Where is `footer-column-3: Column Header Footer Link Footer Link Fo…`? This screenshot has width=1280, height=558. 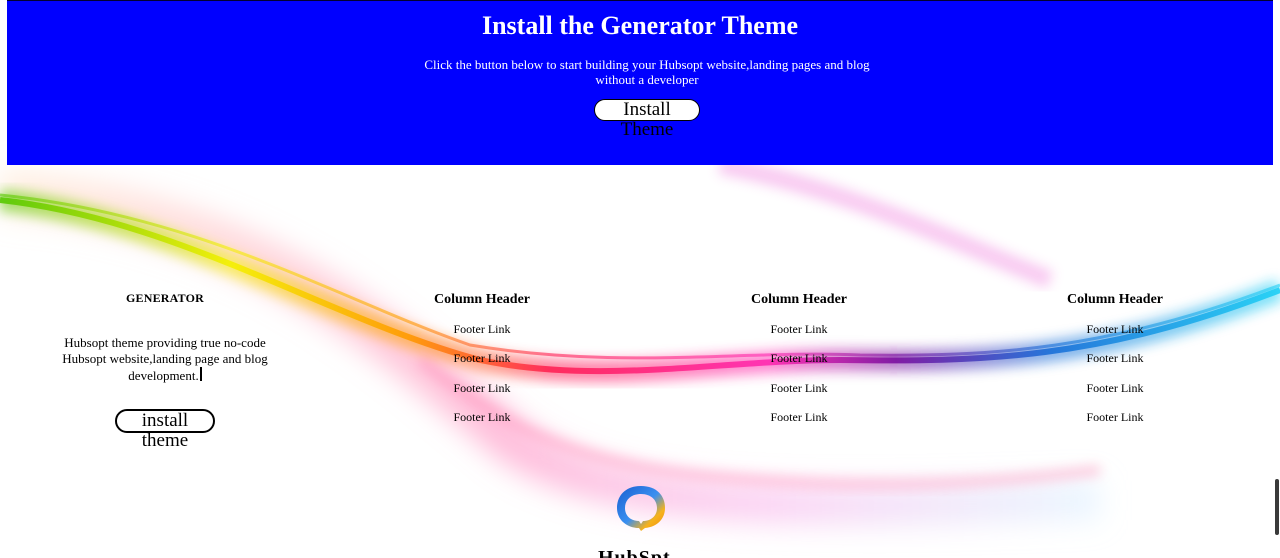
footer-column-3: Column Header Footer Link Footer Link Fo… is located at coordinates (1115, 364).